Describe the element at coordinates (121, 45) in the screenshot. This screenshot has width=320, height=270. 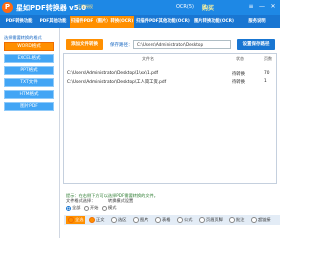
I see `output-path-label: 保存路径：` at that location.